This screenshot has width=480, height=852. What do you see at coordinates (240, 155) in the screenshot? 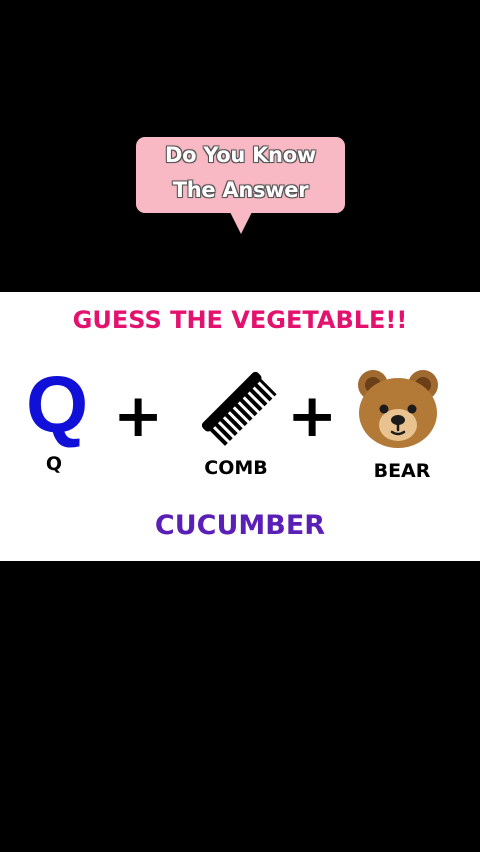
I see `bubble-line-1: Do You Know` at bounding box center [240, 155].